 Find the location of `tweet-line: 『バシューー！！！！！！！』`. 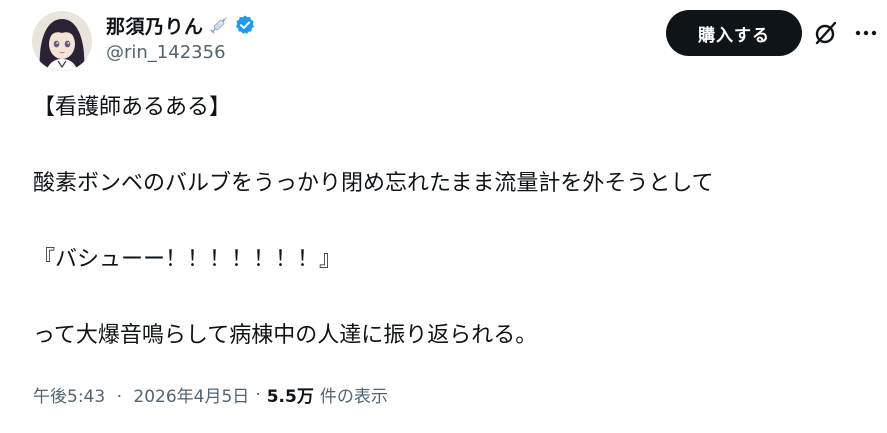

tweet-line: 『バシューー！！！！！！！』 is located at coordinates (187, 259).